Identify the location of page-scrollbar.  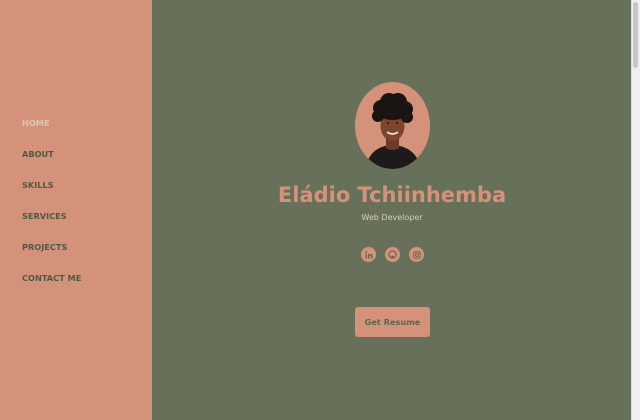
(635, 210).